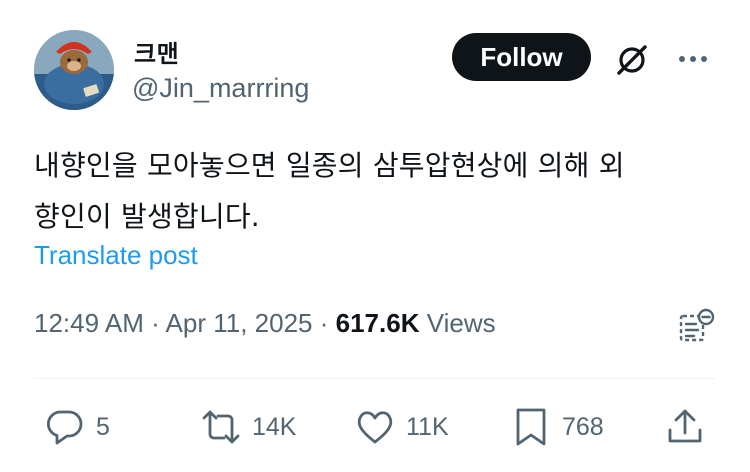  I want to click on bookmark-count: 768, so click(583, 426).